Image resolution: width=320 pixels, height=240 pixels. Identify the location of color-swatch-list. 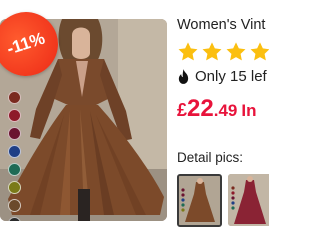
(15, 156).